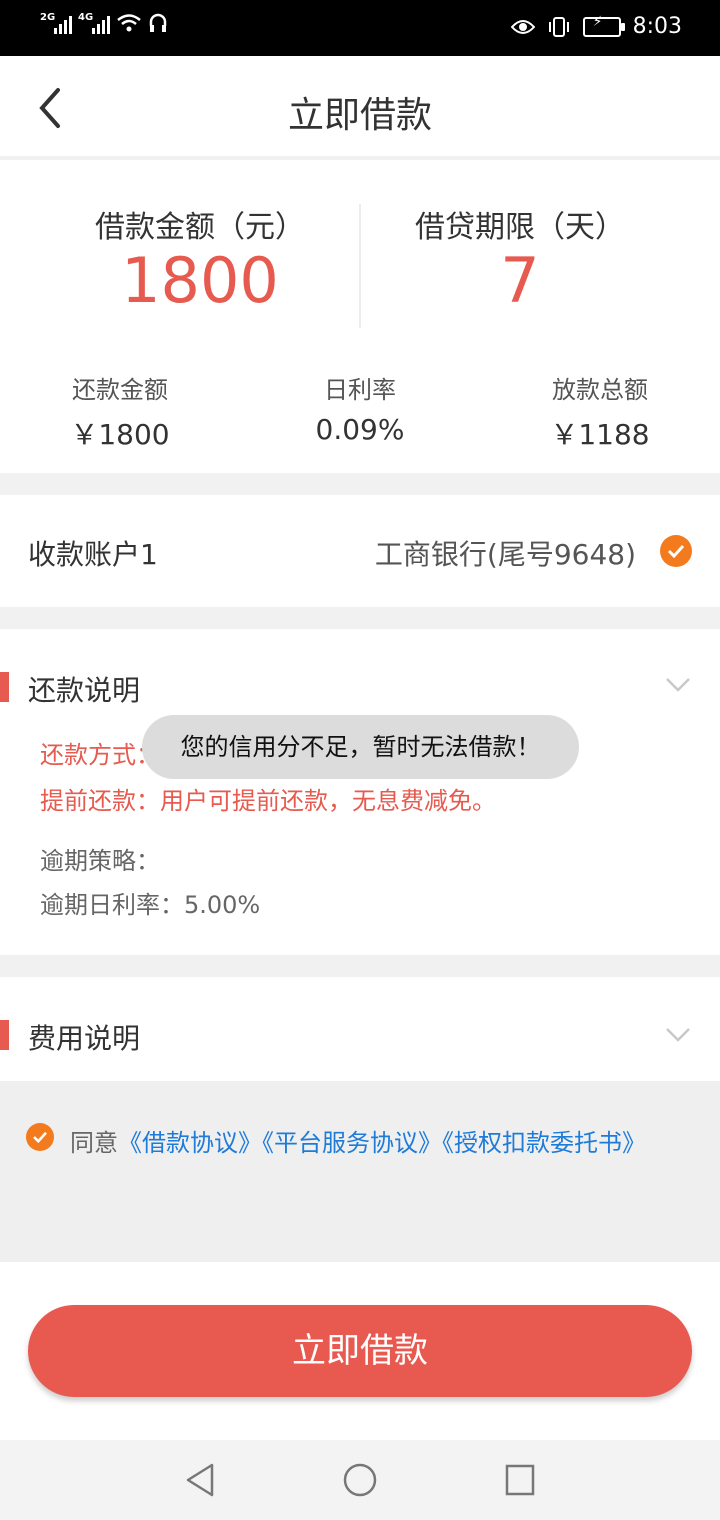 This screenshot has height=1520, width=720. I want to click on receiving-account-value: 工商银行(尾号9648), so click(505, 554).